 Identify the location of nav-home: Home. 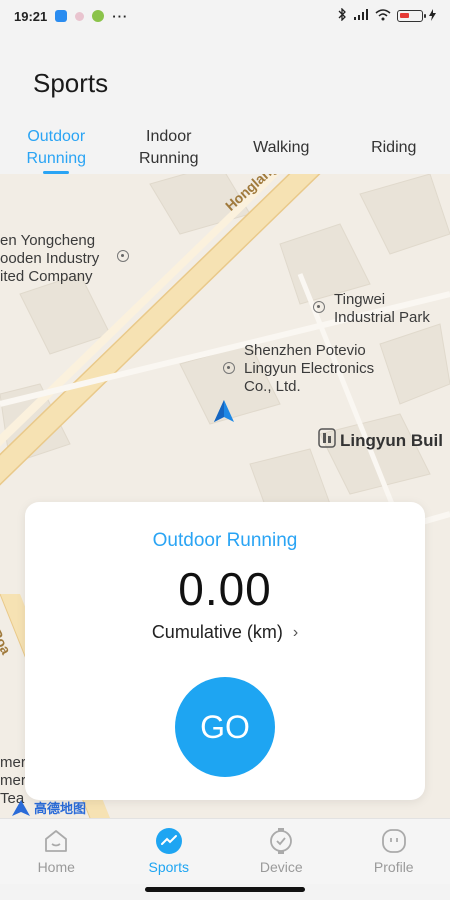
(56, 851).